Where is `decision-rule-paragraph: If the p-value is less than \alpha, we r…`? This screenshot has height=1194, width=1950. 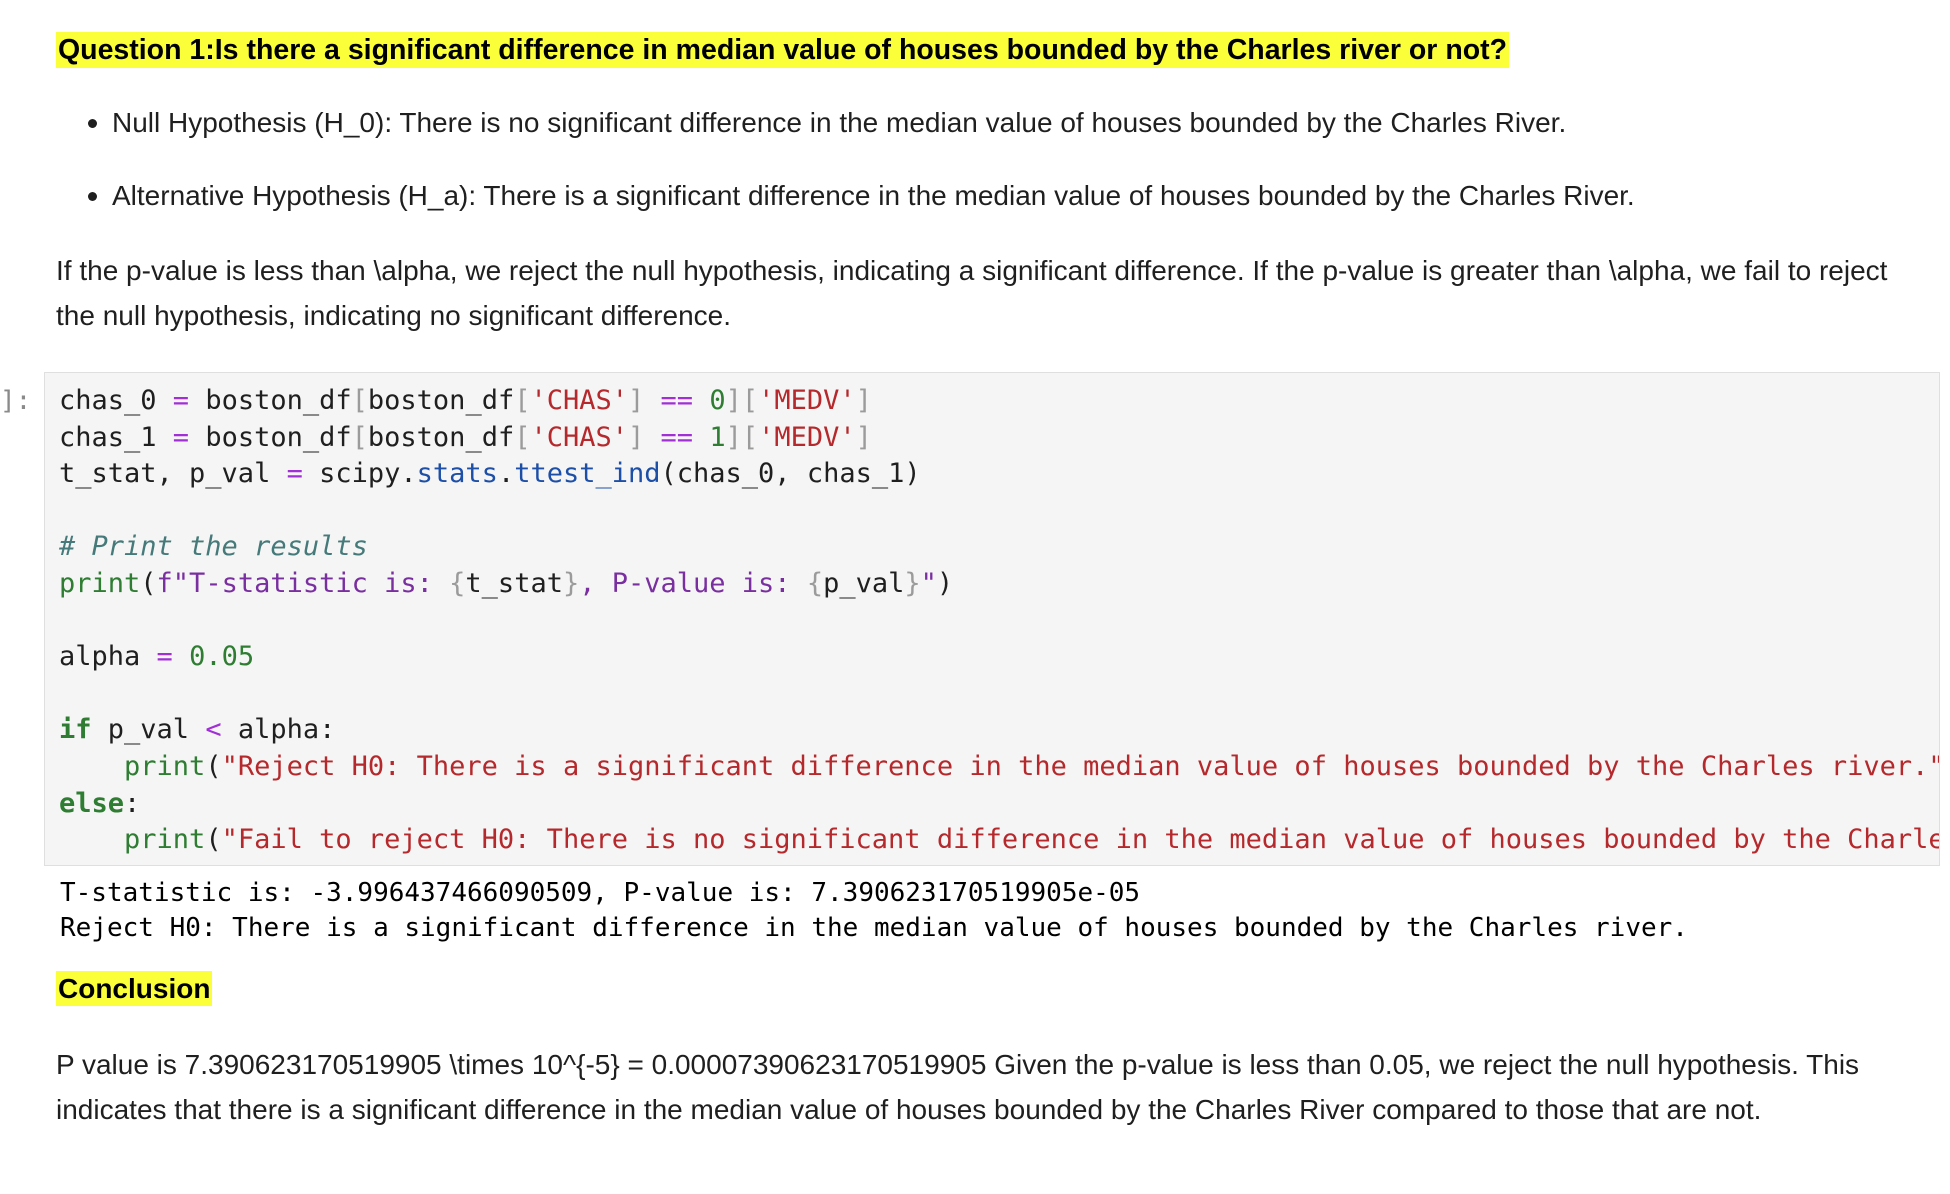
decision-rule-paragraph: If the p-value is less than \alpha, we r… is located at coordinates (972, 293).